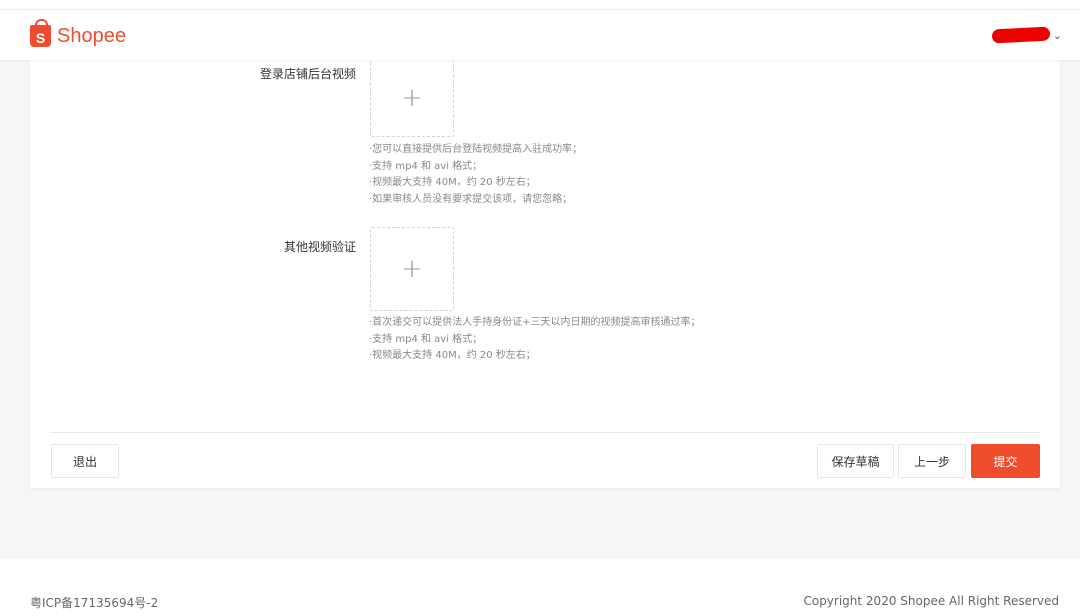 The width and height of the screenshot is (1080, 616). What do you see at coordinates (1057, 35) in the screenshot?
I see `chevron-down-icon: ⌄` at bounding box center [1057, 35].